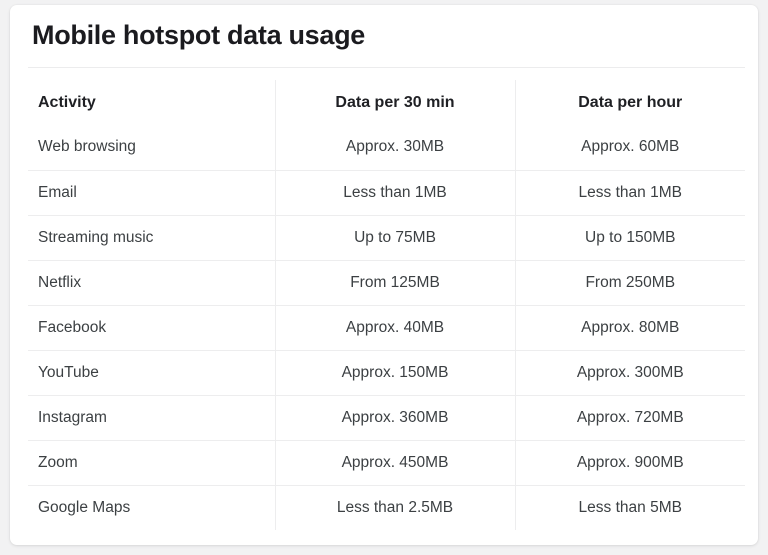 The height and width of the screenshot is (555, 768). I want to click on table-row: Web browsing Approx. 30MB Approx. 60MB, so click(386, 148).